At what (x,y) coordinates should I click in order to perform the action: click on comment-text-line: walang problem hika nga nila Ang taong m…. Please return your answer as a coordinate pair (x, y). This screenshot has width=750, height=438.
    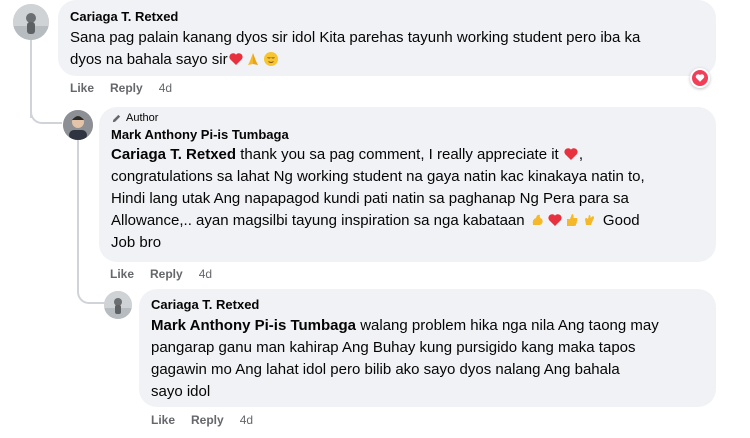
    Looking at the image, I should click on (507, 325).